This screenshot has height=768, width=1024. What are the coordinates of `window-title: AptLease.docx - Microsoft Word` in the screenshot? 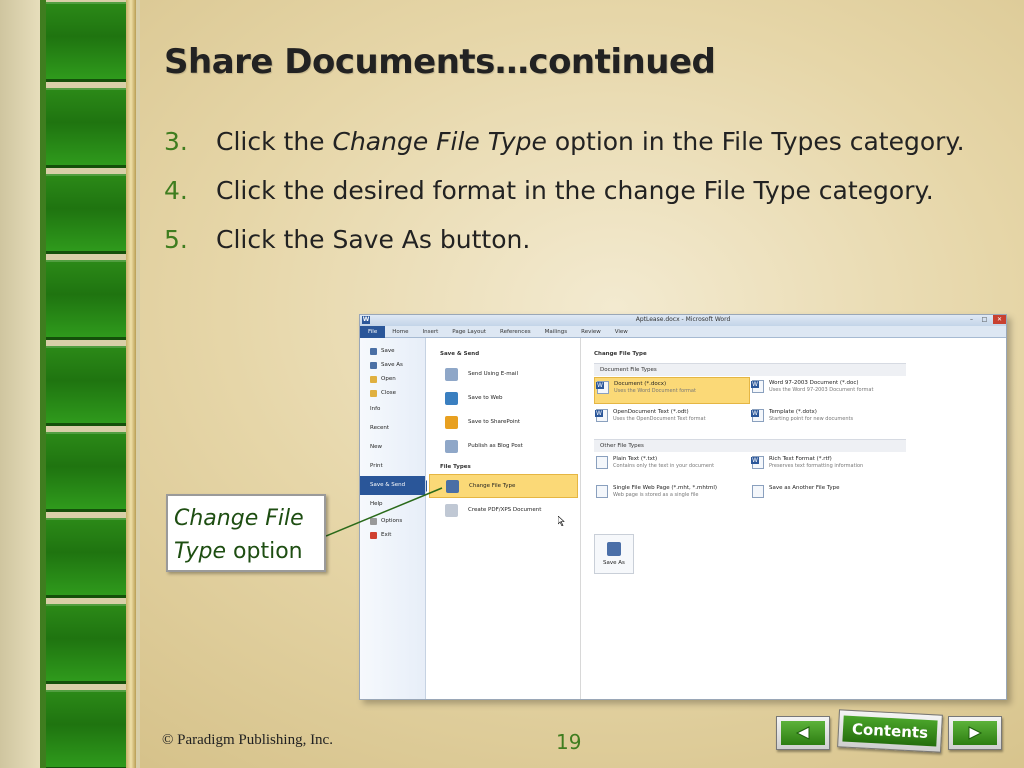 It's located at (683, 319).